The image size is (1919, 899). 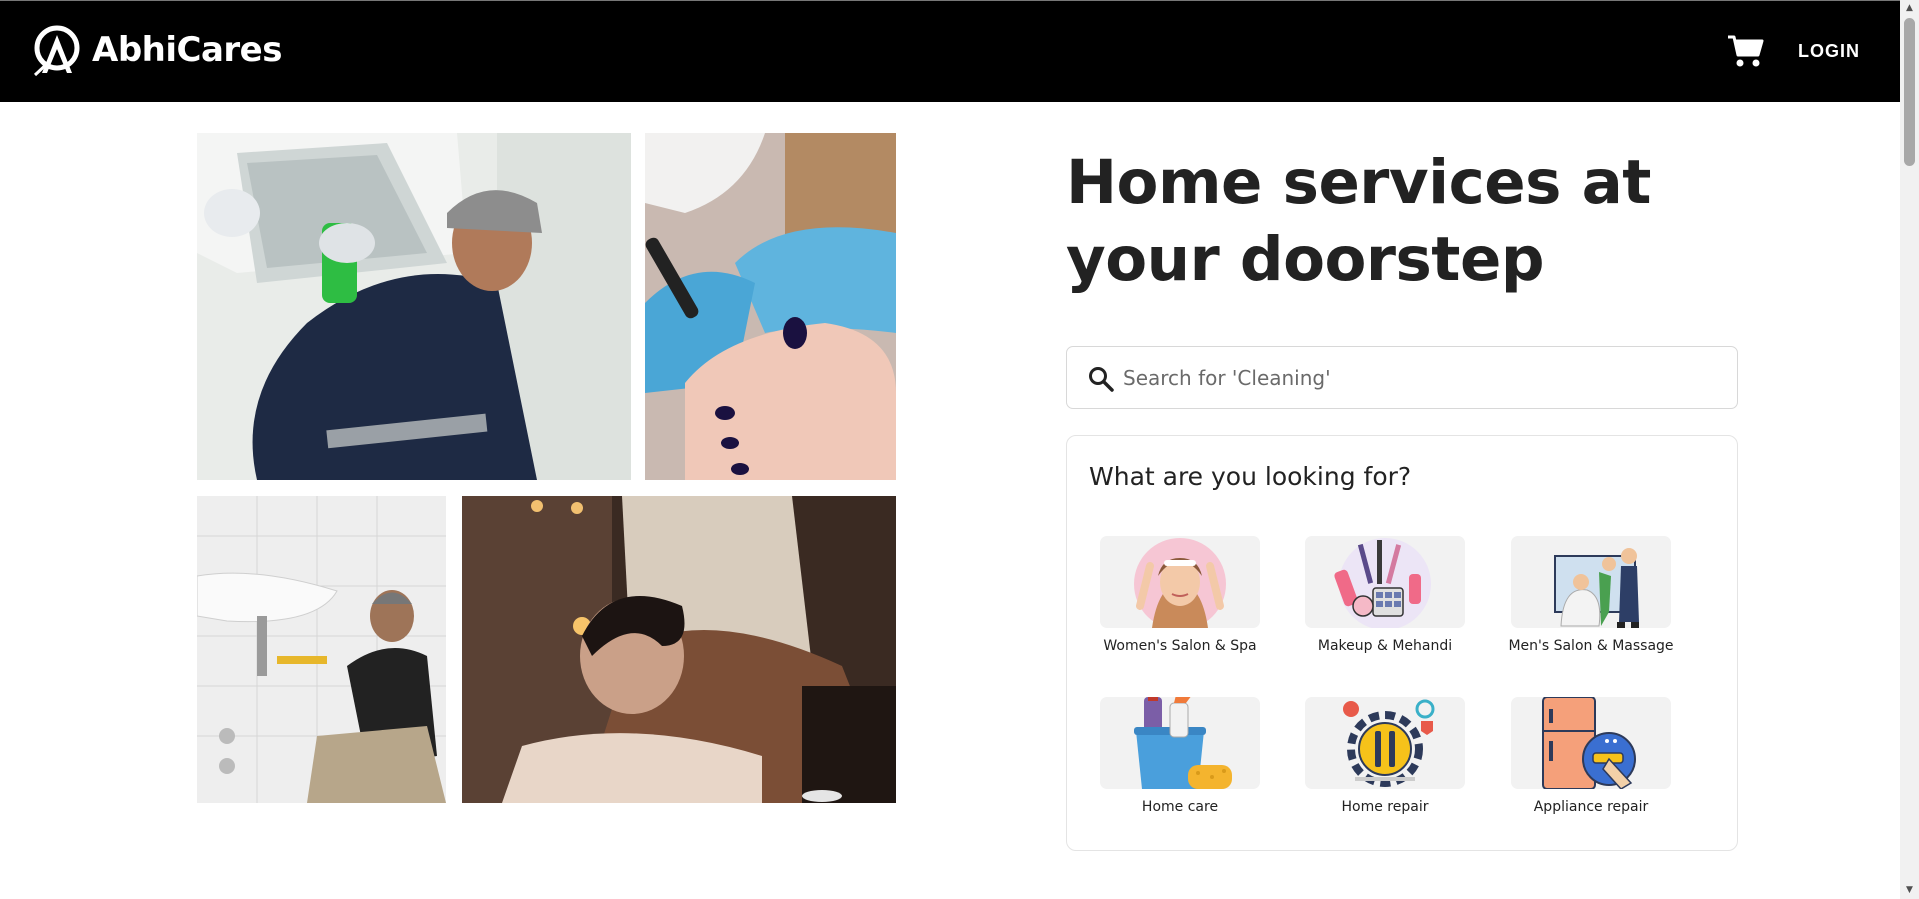 I want to click on search-box, so click(x=1402, y=377).